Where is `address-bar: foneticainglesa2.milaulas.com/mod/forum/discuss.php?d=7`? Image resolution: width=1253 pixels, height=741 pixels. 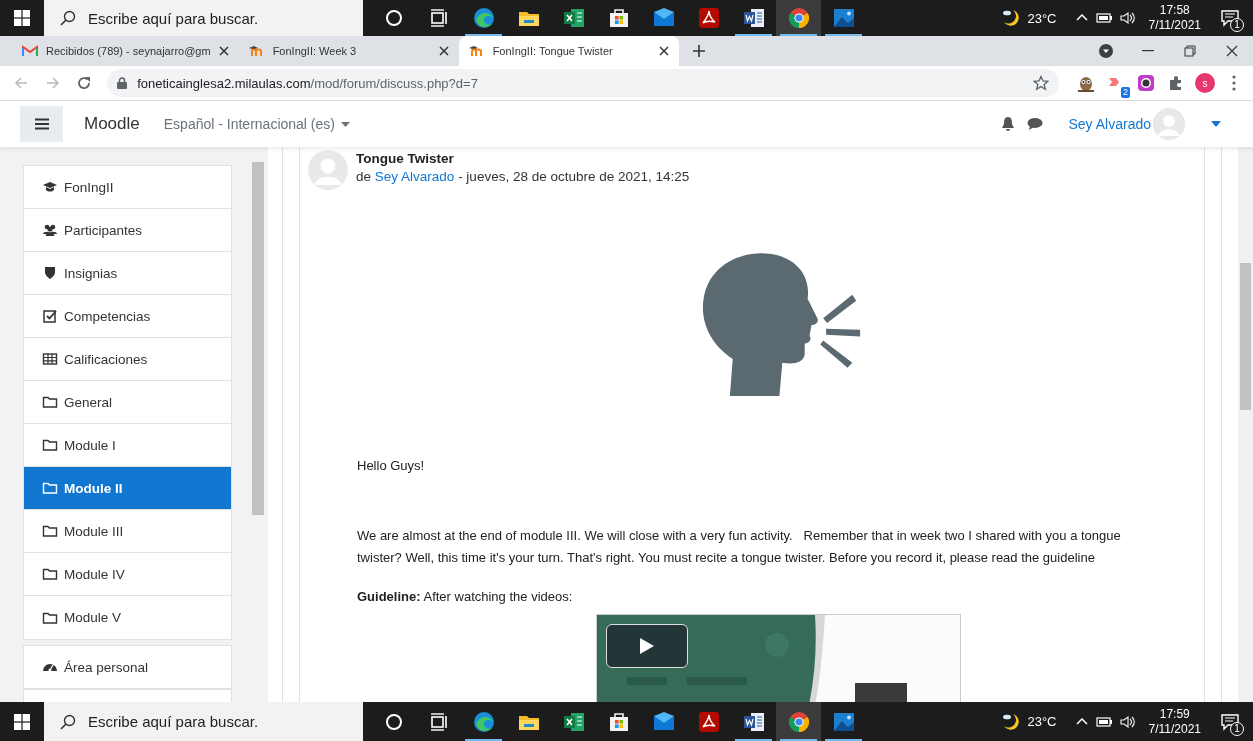 address-bar: foneticainglesa2.milaulas.com/mod/forum/discuss.php?d=7 is located at coordinates (583, 83).